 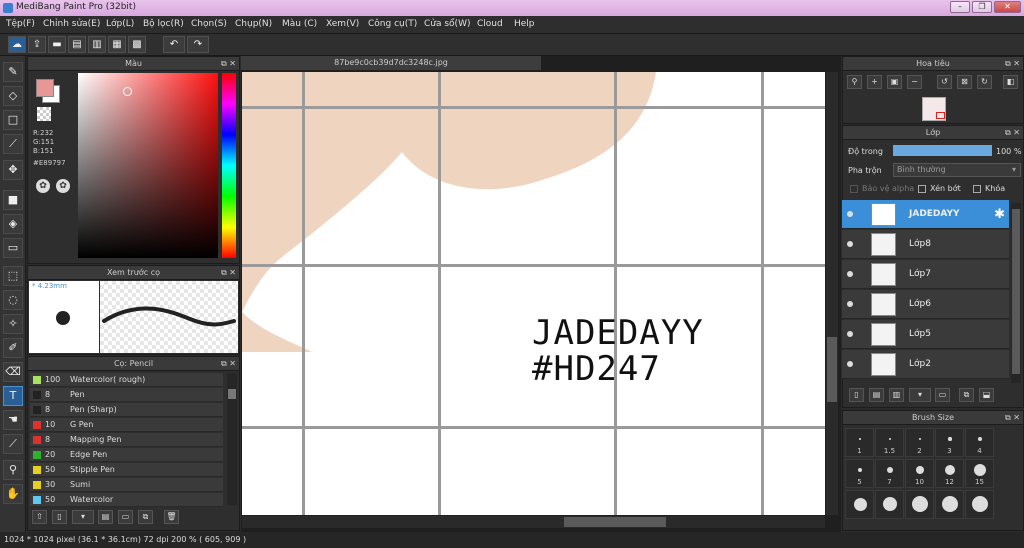 What do you see at coordinates (125, 517) in the screenshot?
I see `brush-folder-icon: ▭` at bounding box center [125, 517].